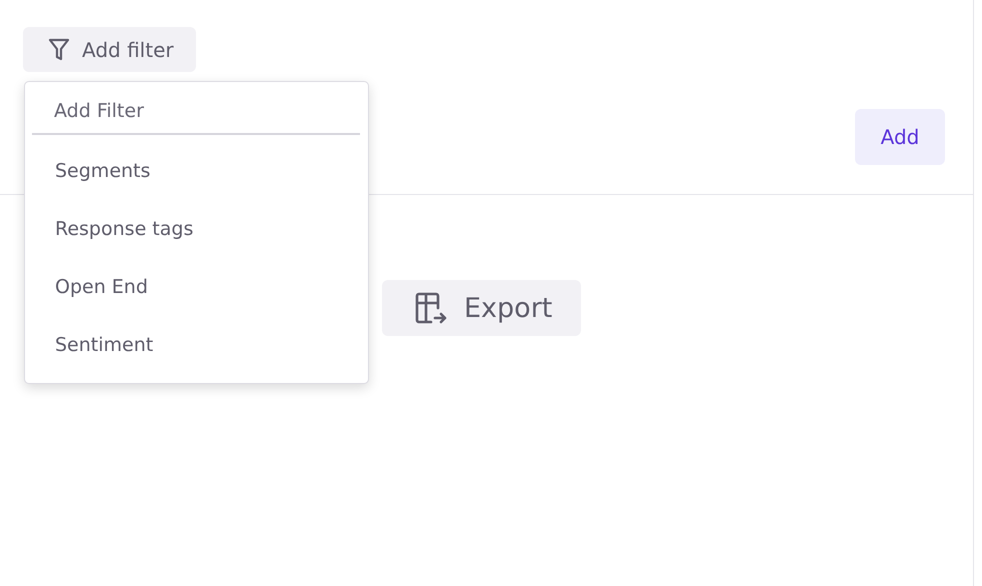 Image resolution: width=982 pixels, height=586 pixels. I want to click on filter-option: Sentiment, so click(196, 352).